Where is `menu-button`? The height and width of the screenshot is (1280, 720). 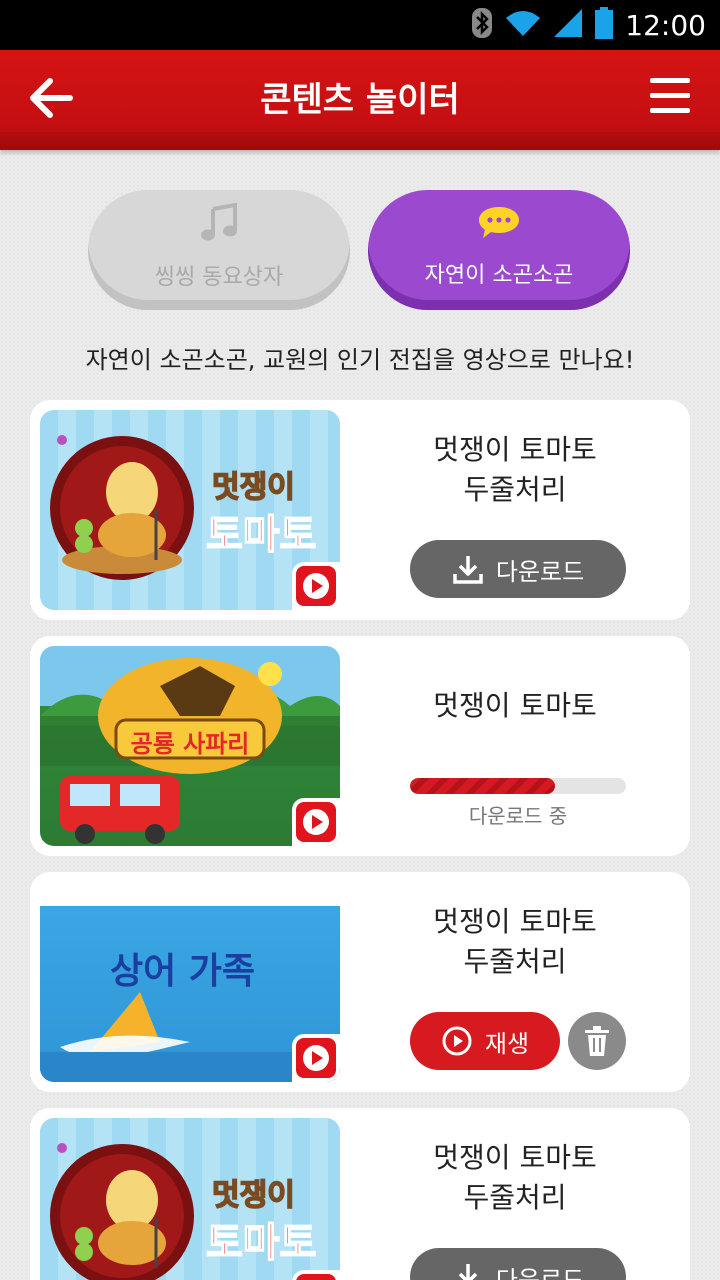 menu-button is located at coordinates (670, 96).